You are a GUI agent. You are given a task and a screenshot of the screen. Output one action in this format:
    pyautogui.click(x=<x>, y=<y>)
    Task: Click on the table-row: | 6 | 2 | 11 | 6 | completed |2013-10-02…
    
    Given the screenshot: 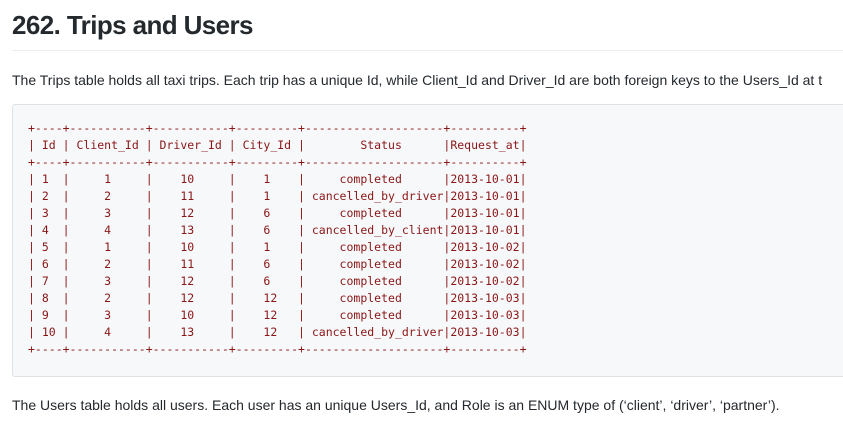 What is the action you would take?
    pyautogui.click(x=277, y=264)
    